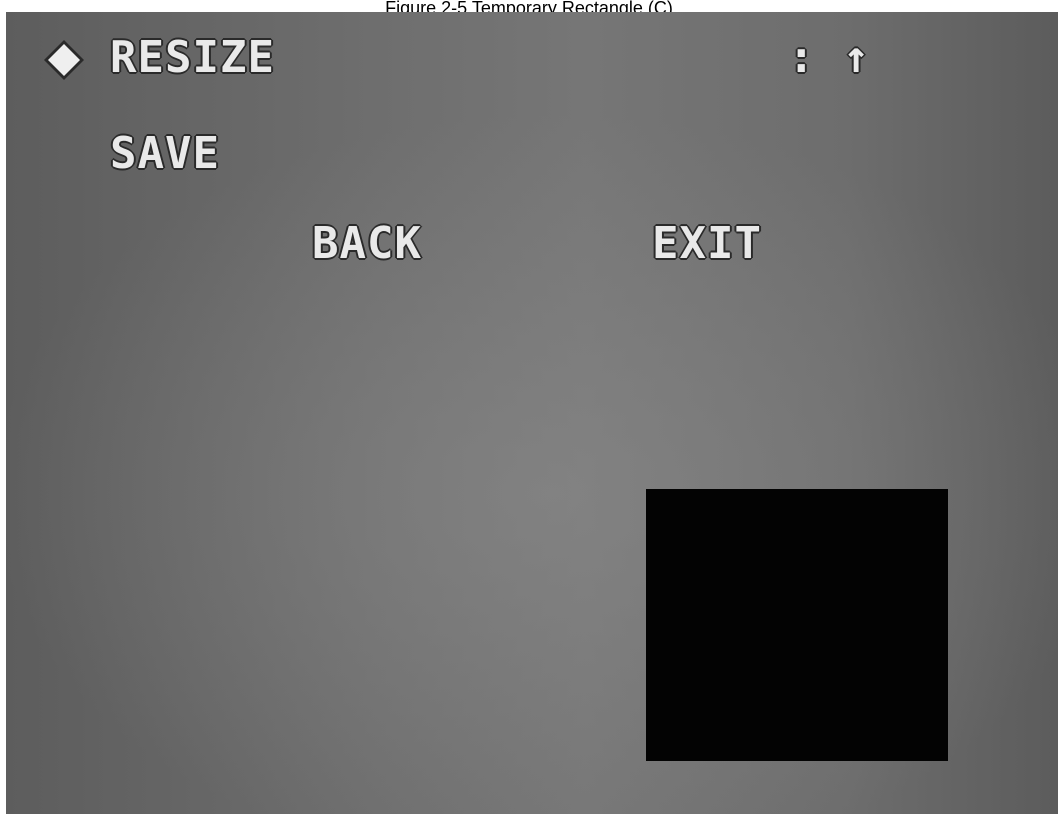  What do you see at coordinates (829, 58) in the screenshot?
I see `resize-value: : ↑` at bounding box center [829, 58].